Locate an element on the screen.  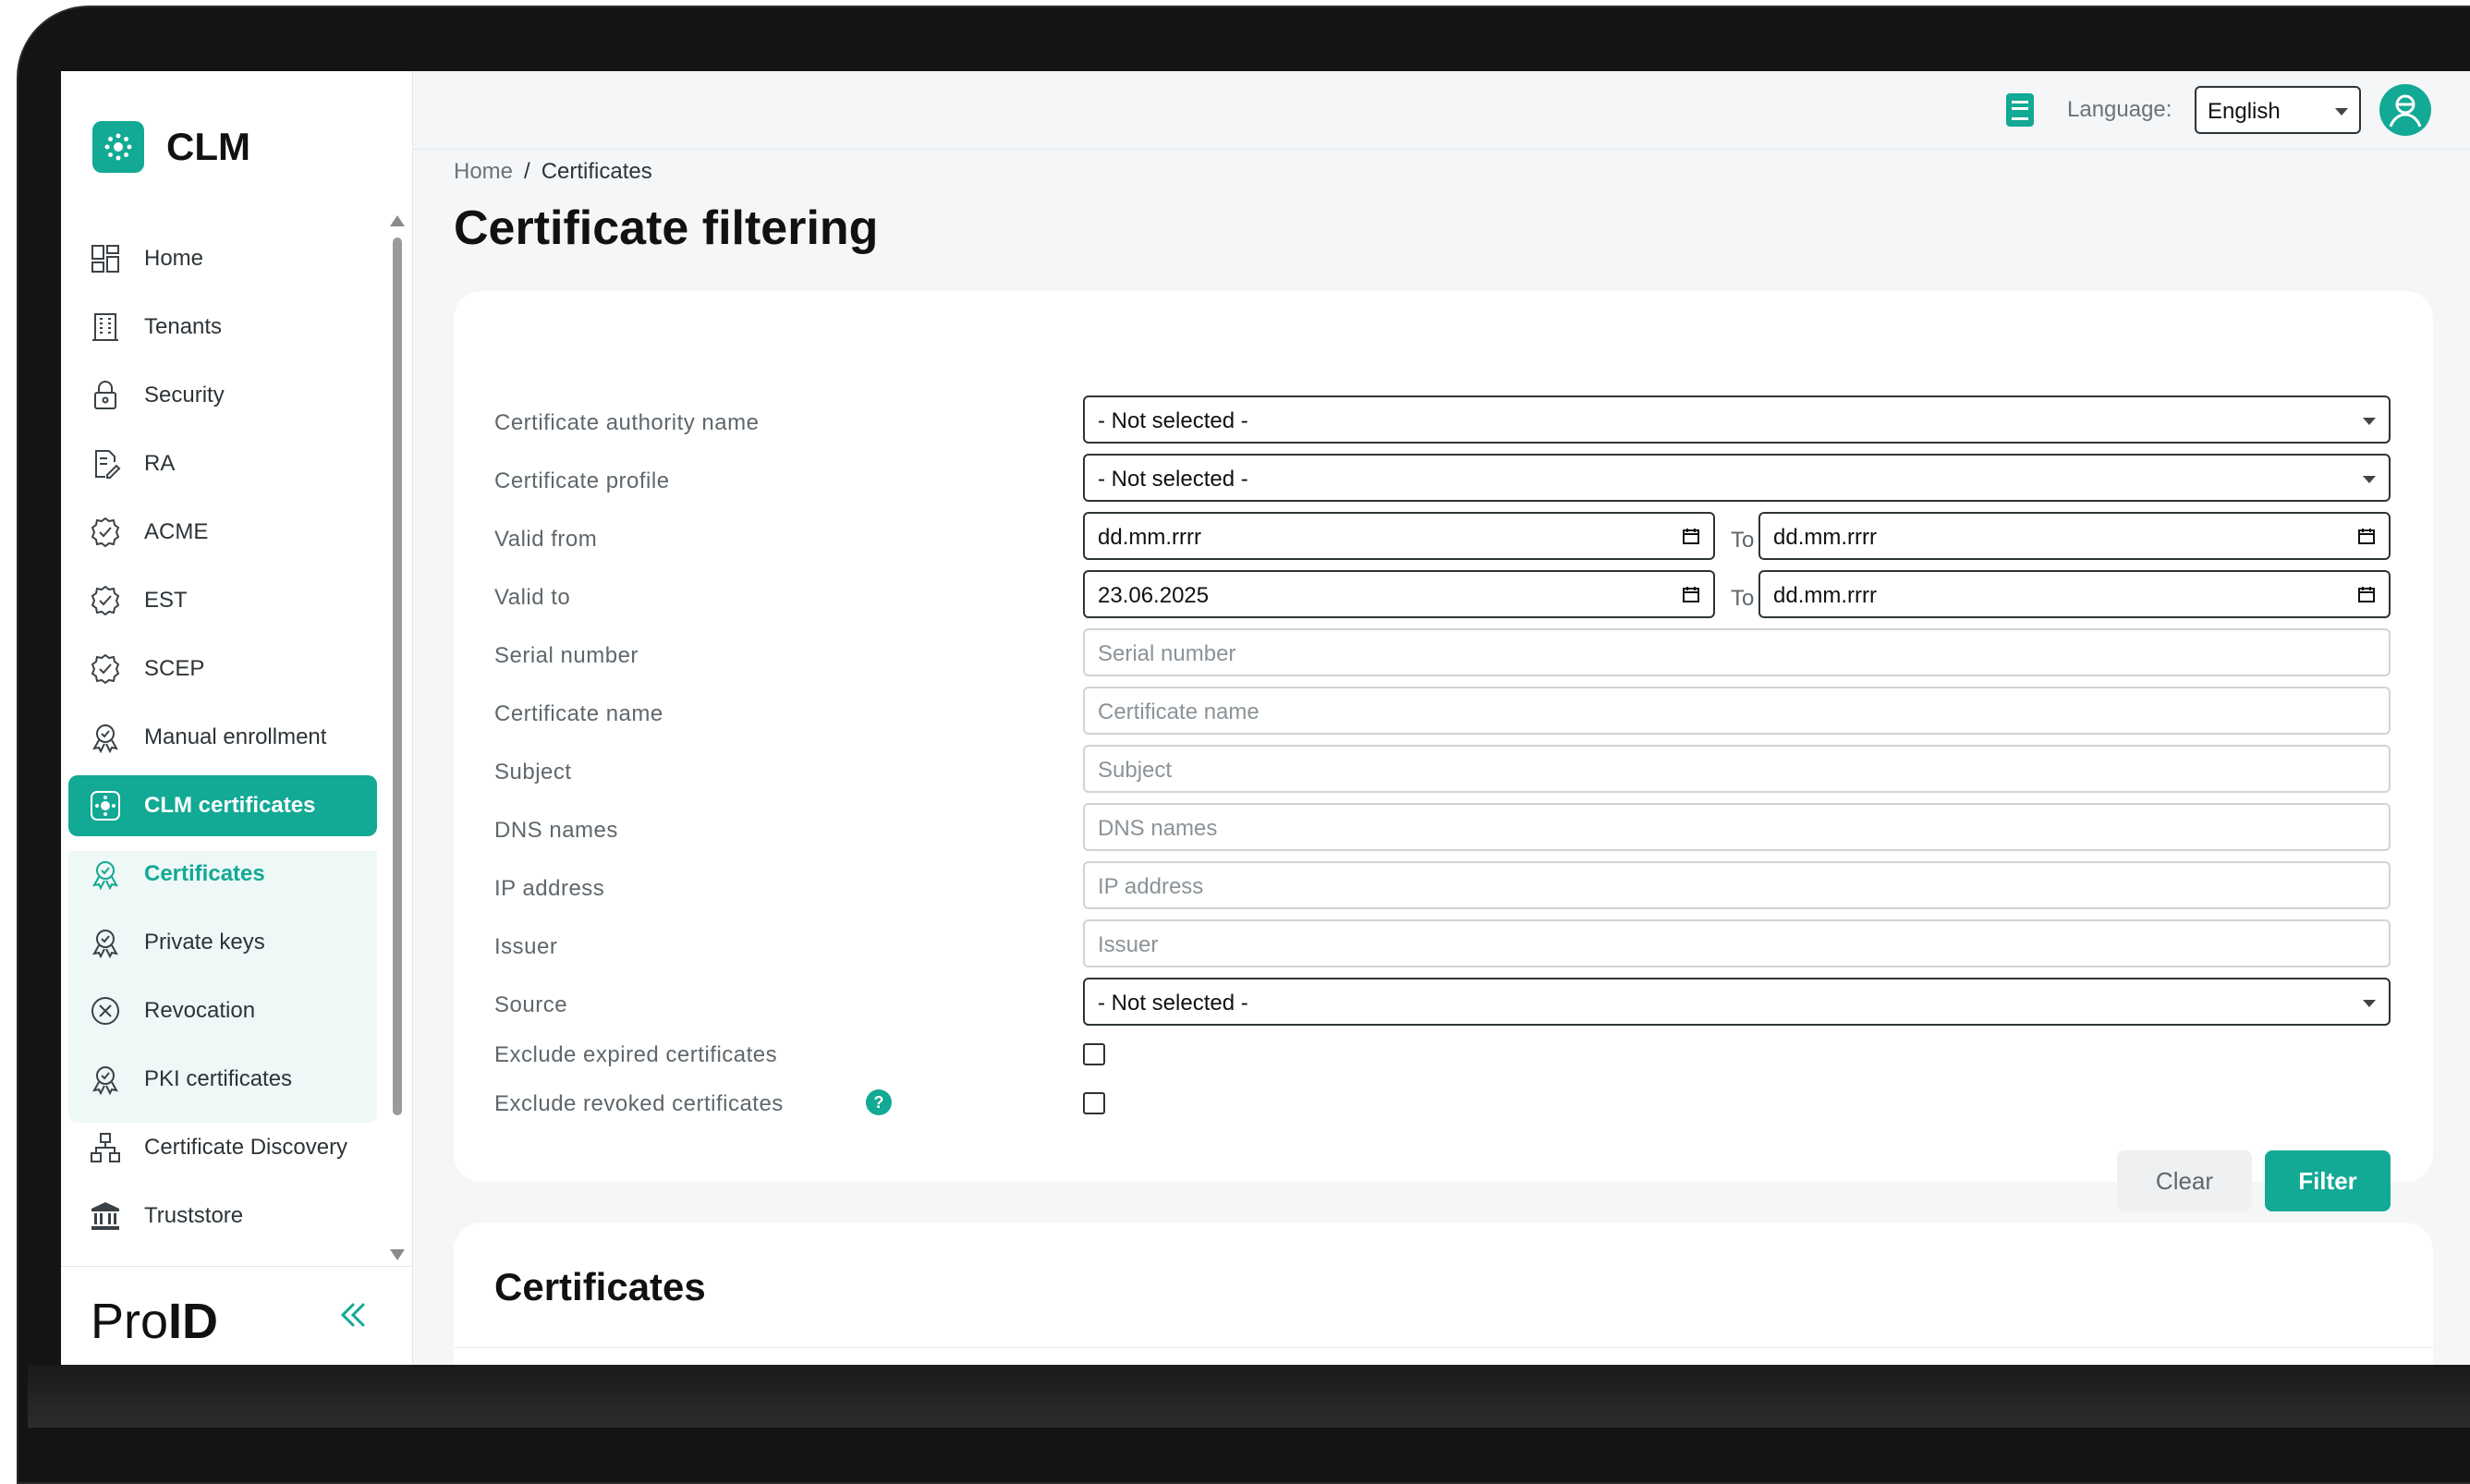
sidebar-item-label: Certificates is located at coordinates (204, 873).